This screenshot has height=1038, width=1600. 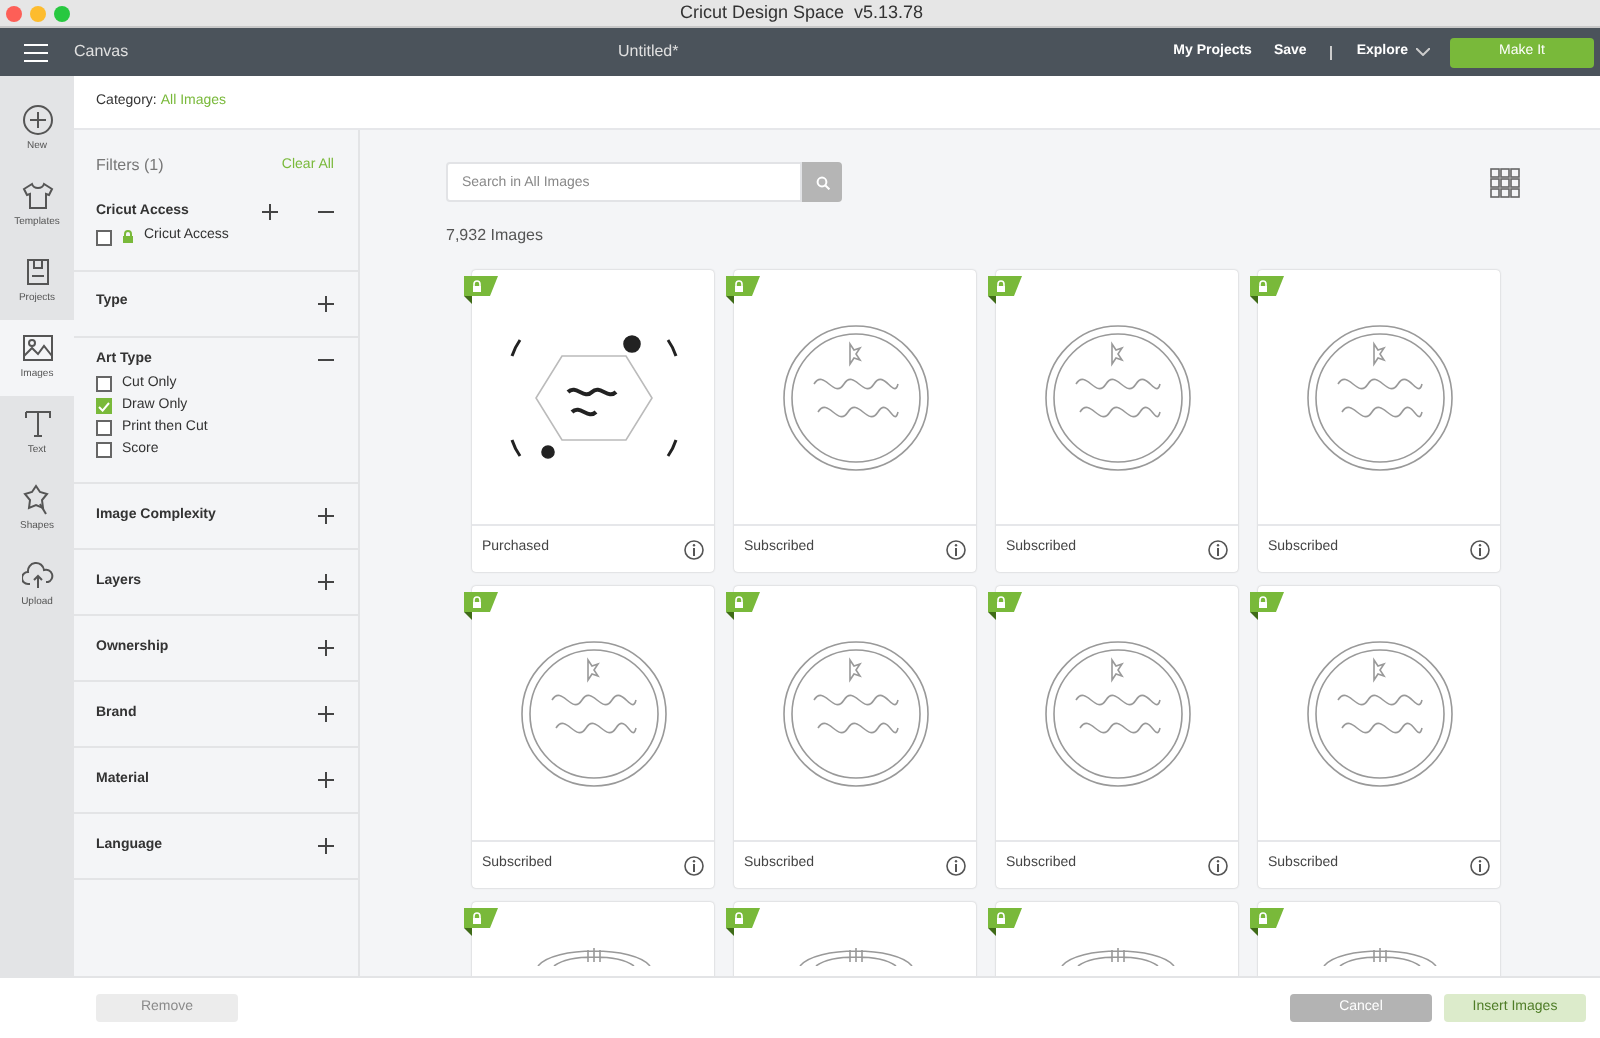 I want to click on section-title: Canvas, so click(x=101, y=52).